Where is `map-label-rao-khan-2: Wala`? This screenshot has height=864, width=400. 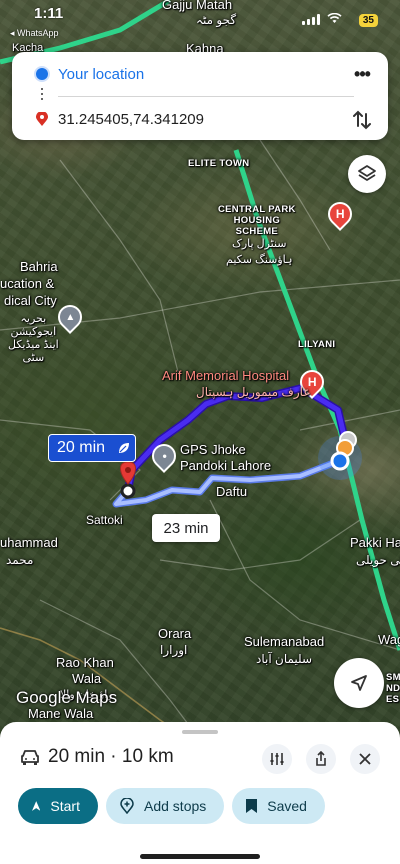
map-label-rao-khan-2: Wala is located at coordinates (87, 678).